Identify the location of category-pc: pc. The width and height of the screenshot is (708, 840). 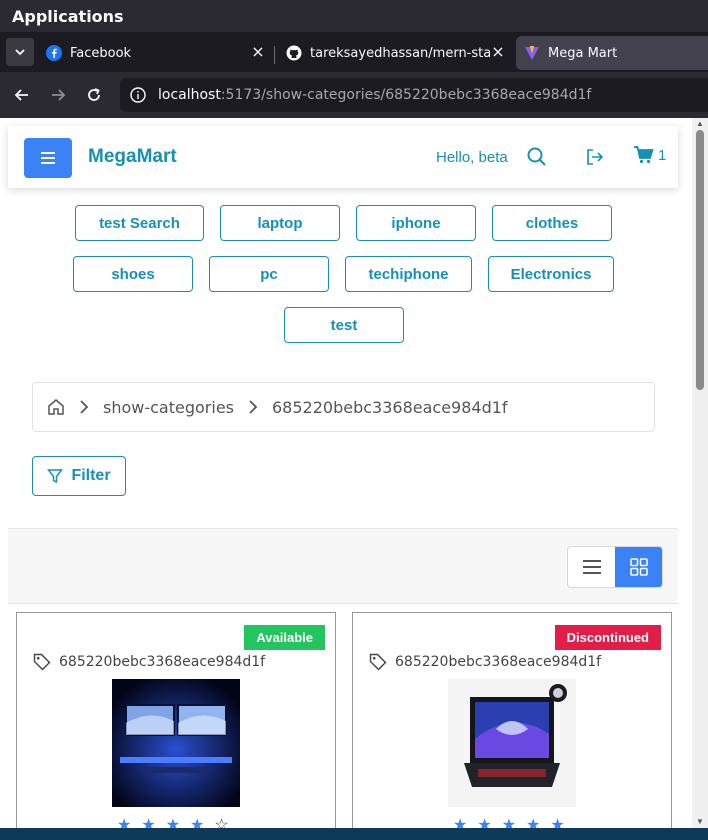
(269, 274).